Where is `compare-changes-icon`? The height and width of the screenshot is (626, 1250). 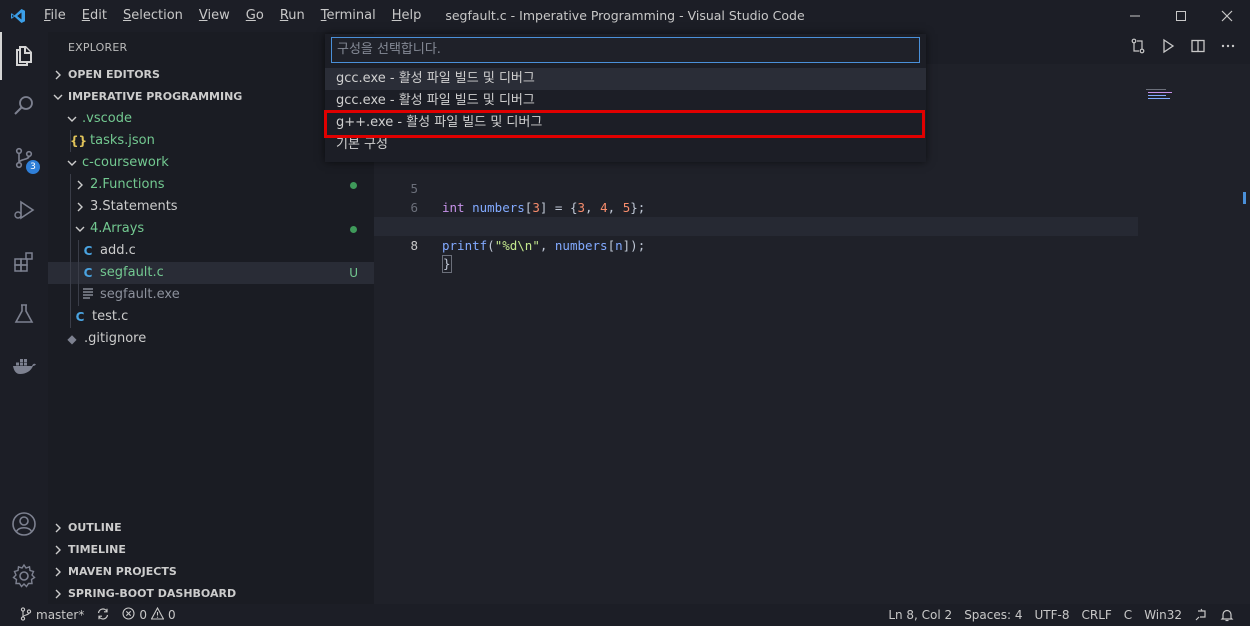 compare-changes-icon is located at coordinates (1138, 48).